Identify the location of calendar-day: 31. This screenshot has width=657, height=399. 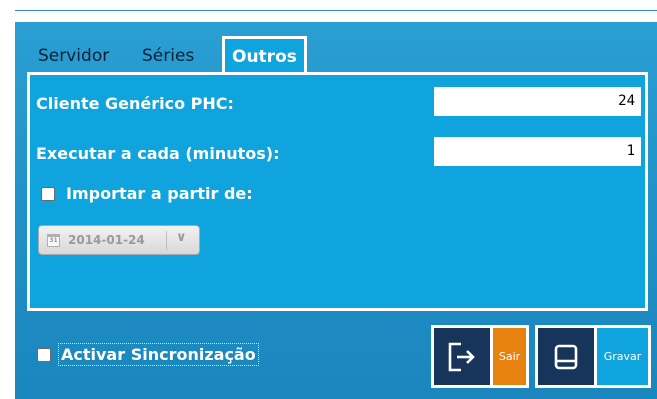
(53, 240).